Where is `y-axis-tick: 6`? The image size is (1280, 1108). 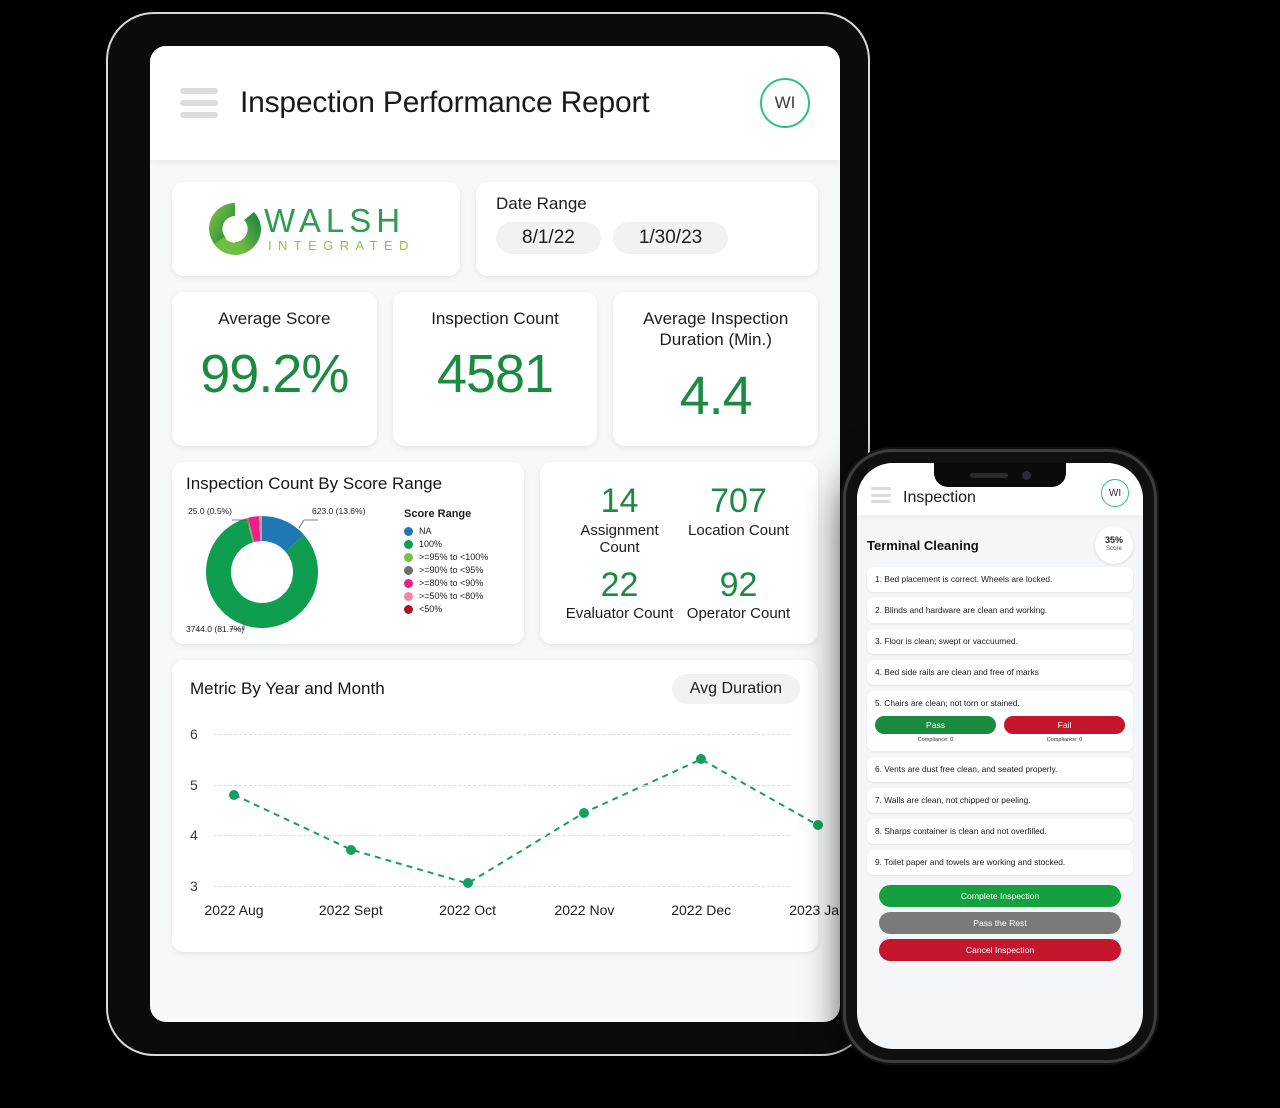
y-axis-tick: 6 is located at coordinates (194, 734).